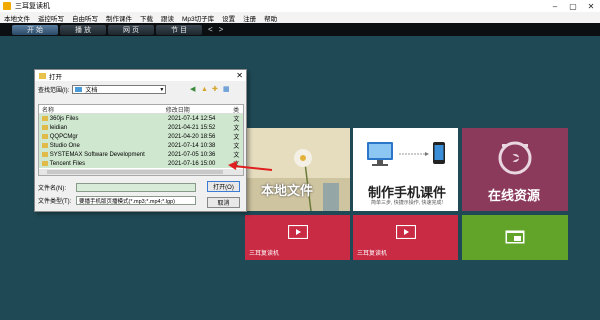 The height and width of the screenshot is (320, 600). What do you see at coordinates (250, 166) in the screenshot?
I see `annotation-arrow` at bounding box center [250, 166].